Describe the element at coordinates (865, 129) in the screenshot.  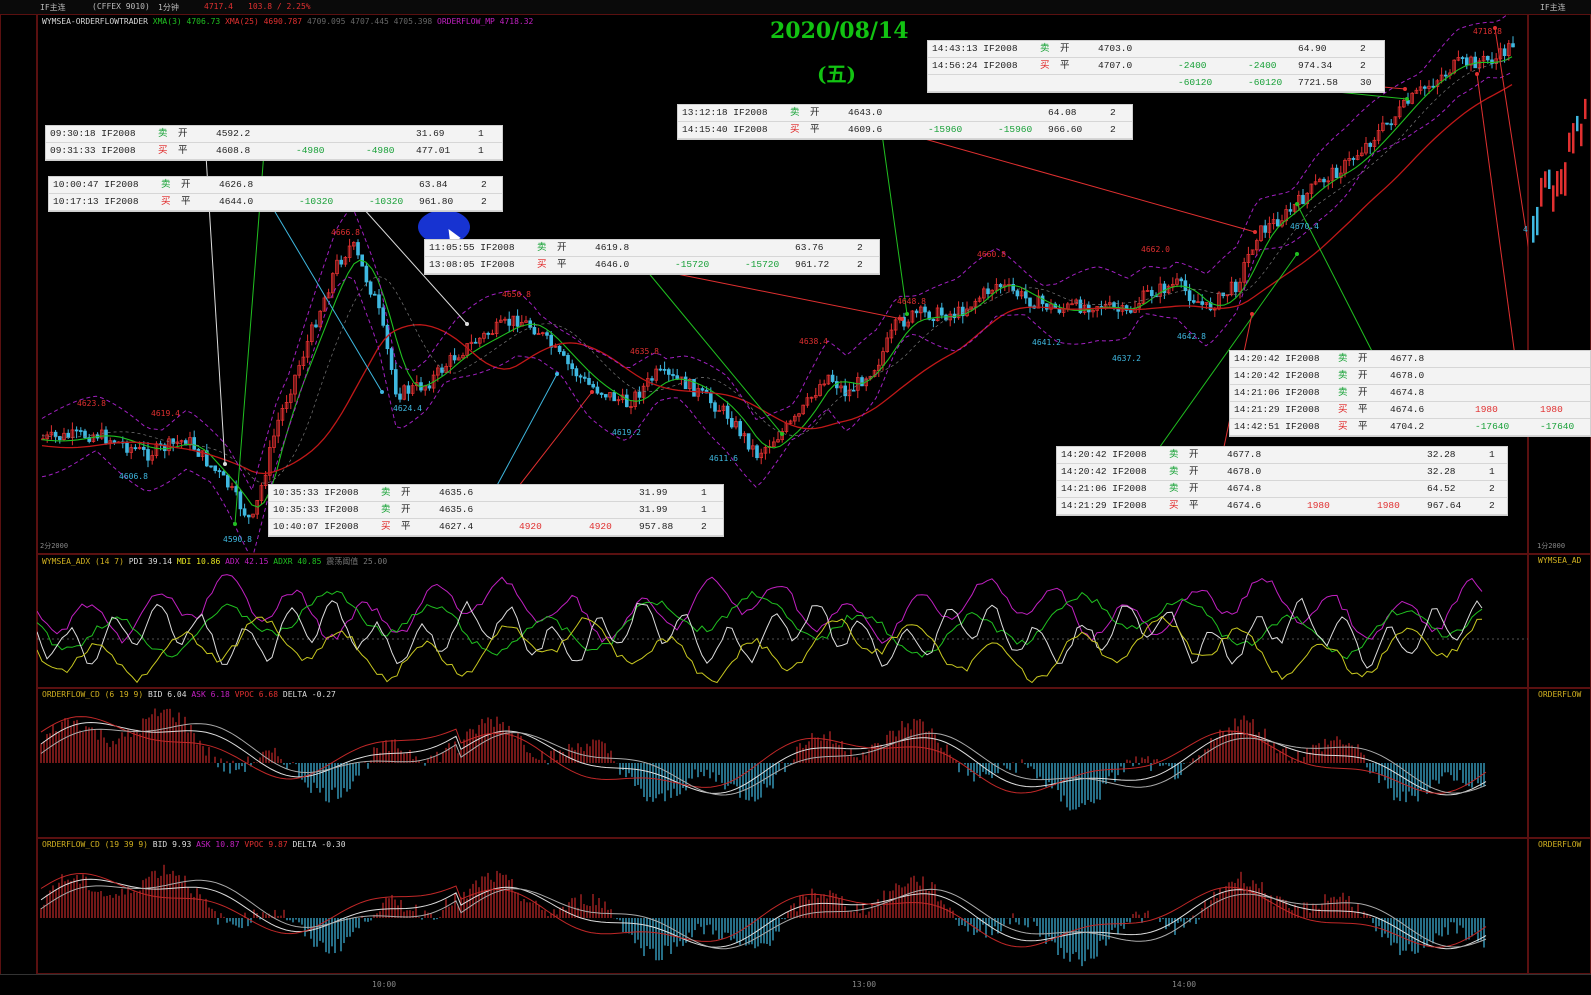
I see `trade-price: 4609.6` at that location.